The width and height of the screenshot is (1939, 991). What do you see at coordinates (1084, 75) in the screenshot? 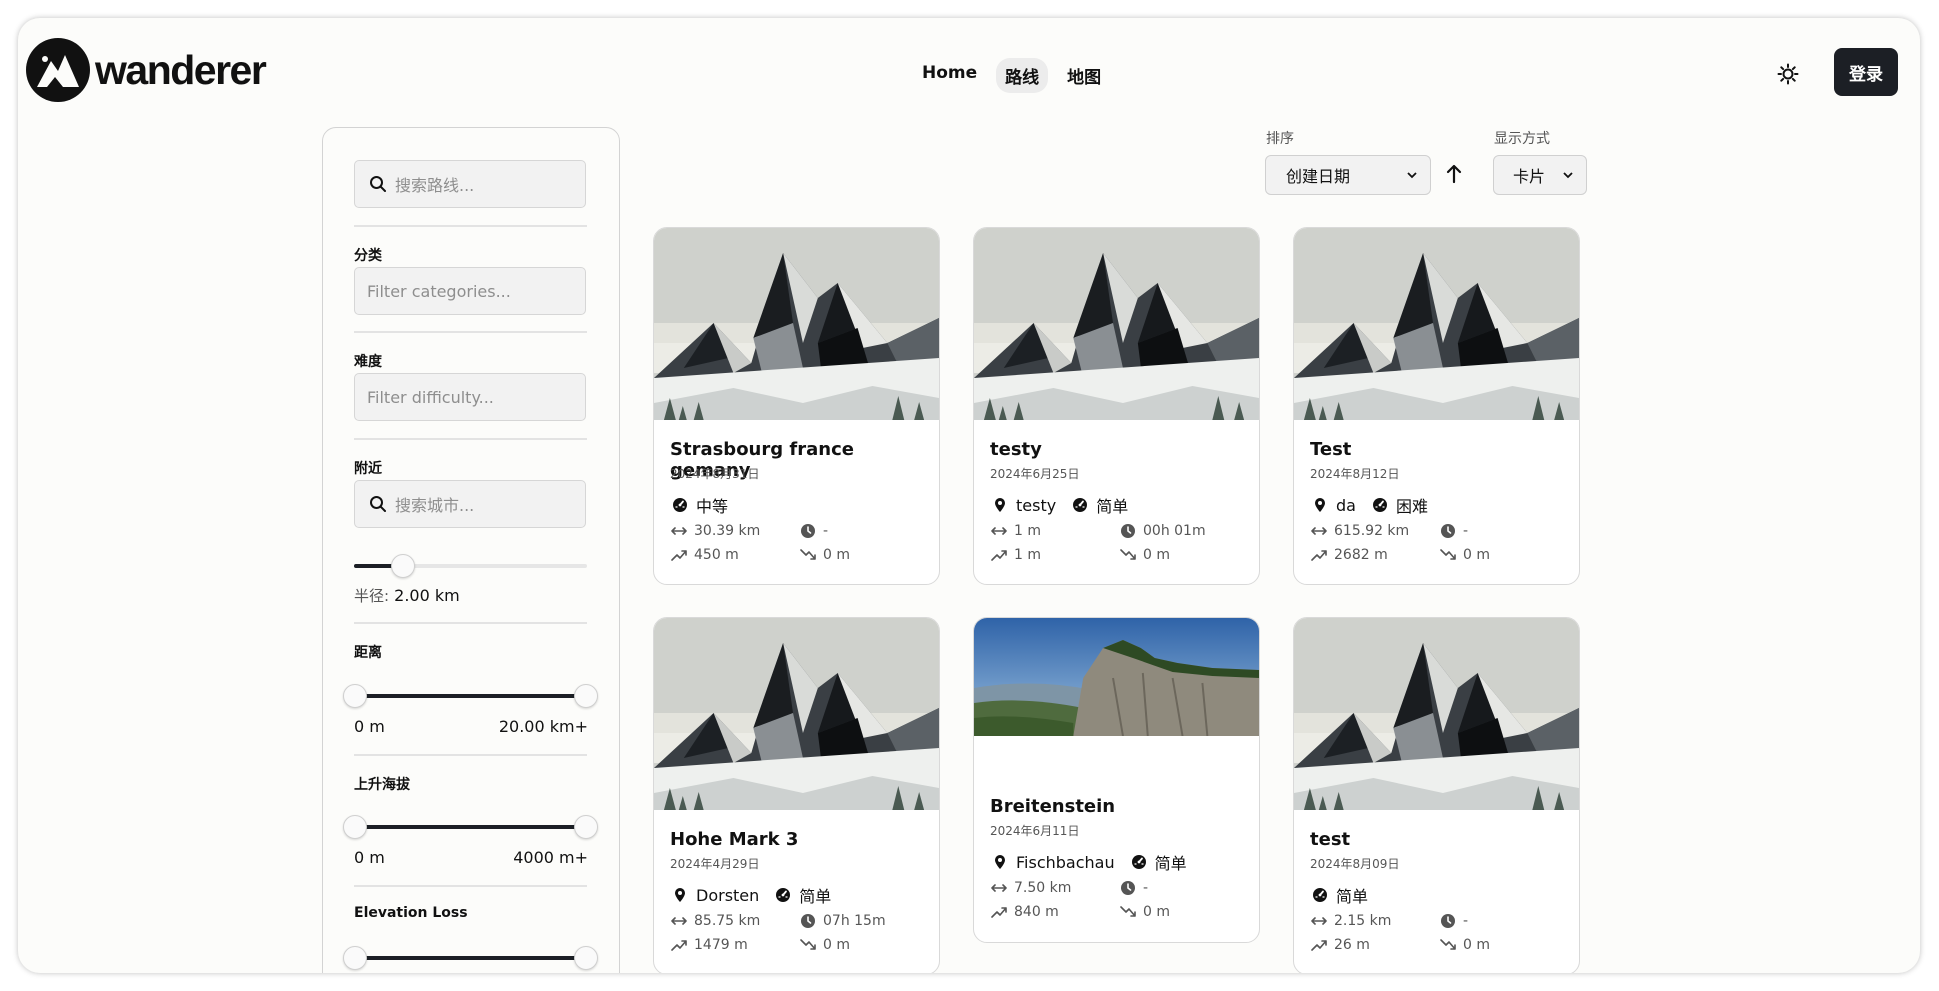
I see `nav-map: 地图` at bounding box center [1084, 75].